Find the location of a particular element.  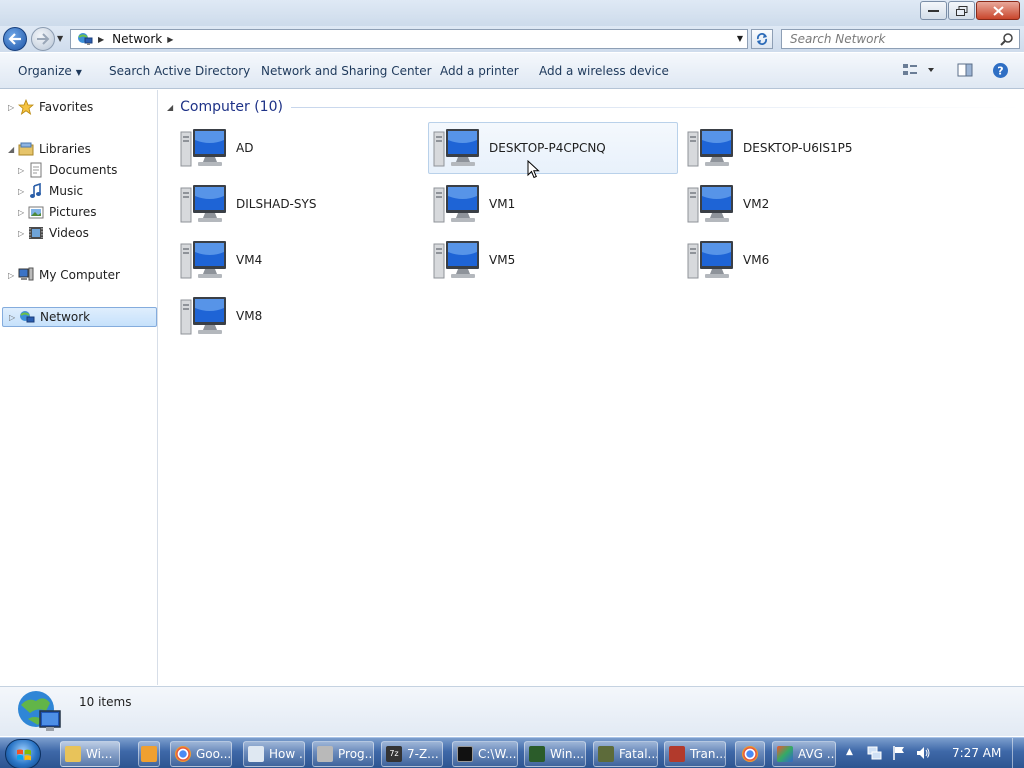

translate-icon is located at coordinates (677, 754).